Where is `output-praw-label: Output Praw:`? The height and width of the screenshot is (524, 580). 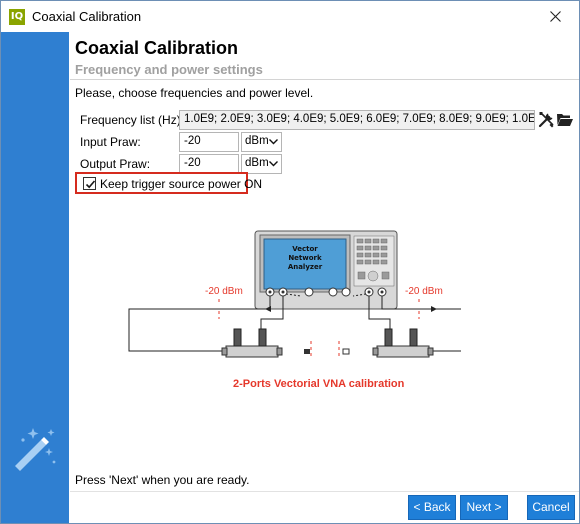 output-praw-label: Output Praw: is located at coordinates (115, 164).